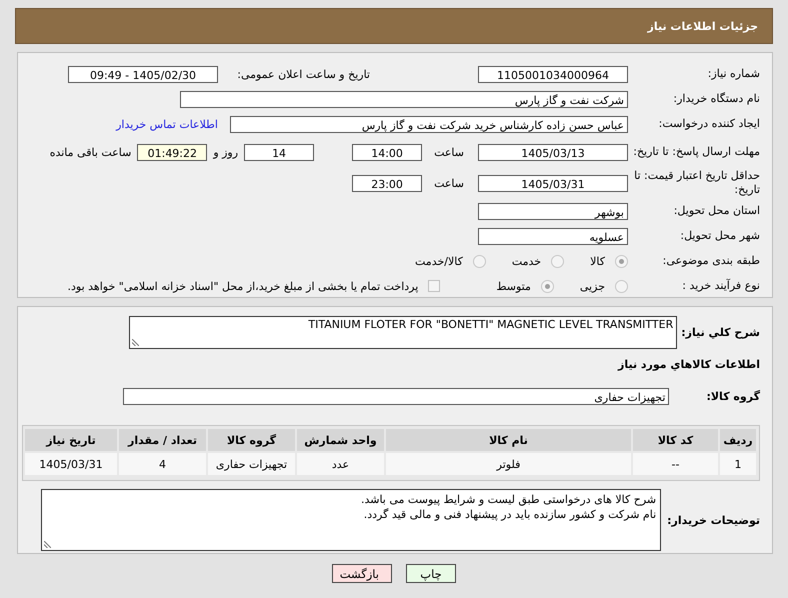  I want to click on field-label: شماره نیاز:, so click(733, 74).